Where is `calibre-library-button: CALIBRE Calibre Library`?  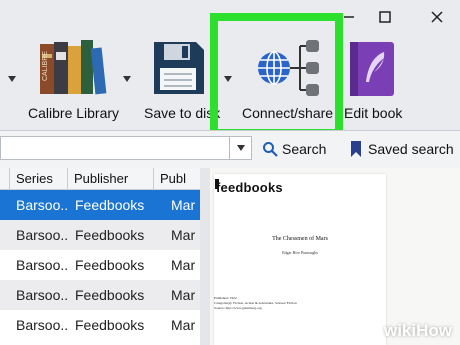 calibre-library-button: CALIBRE Calibre Library is located at coordinates (72, 82).